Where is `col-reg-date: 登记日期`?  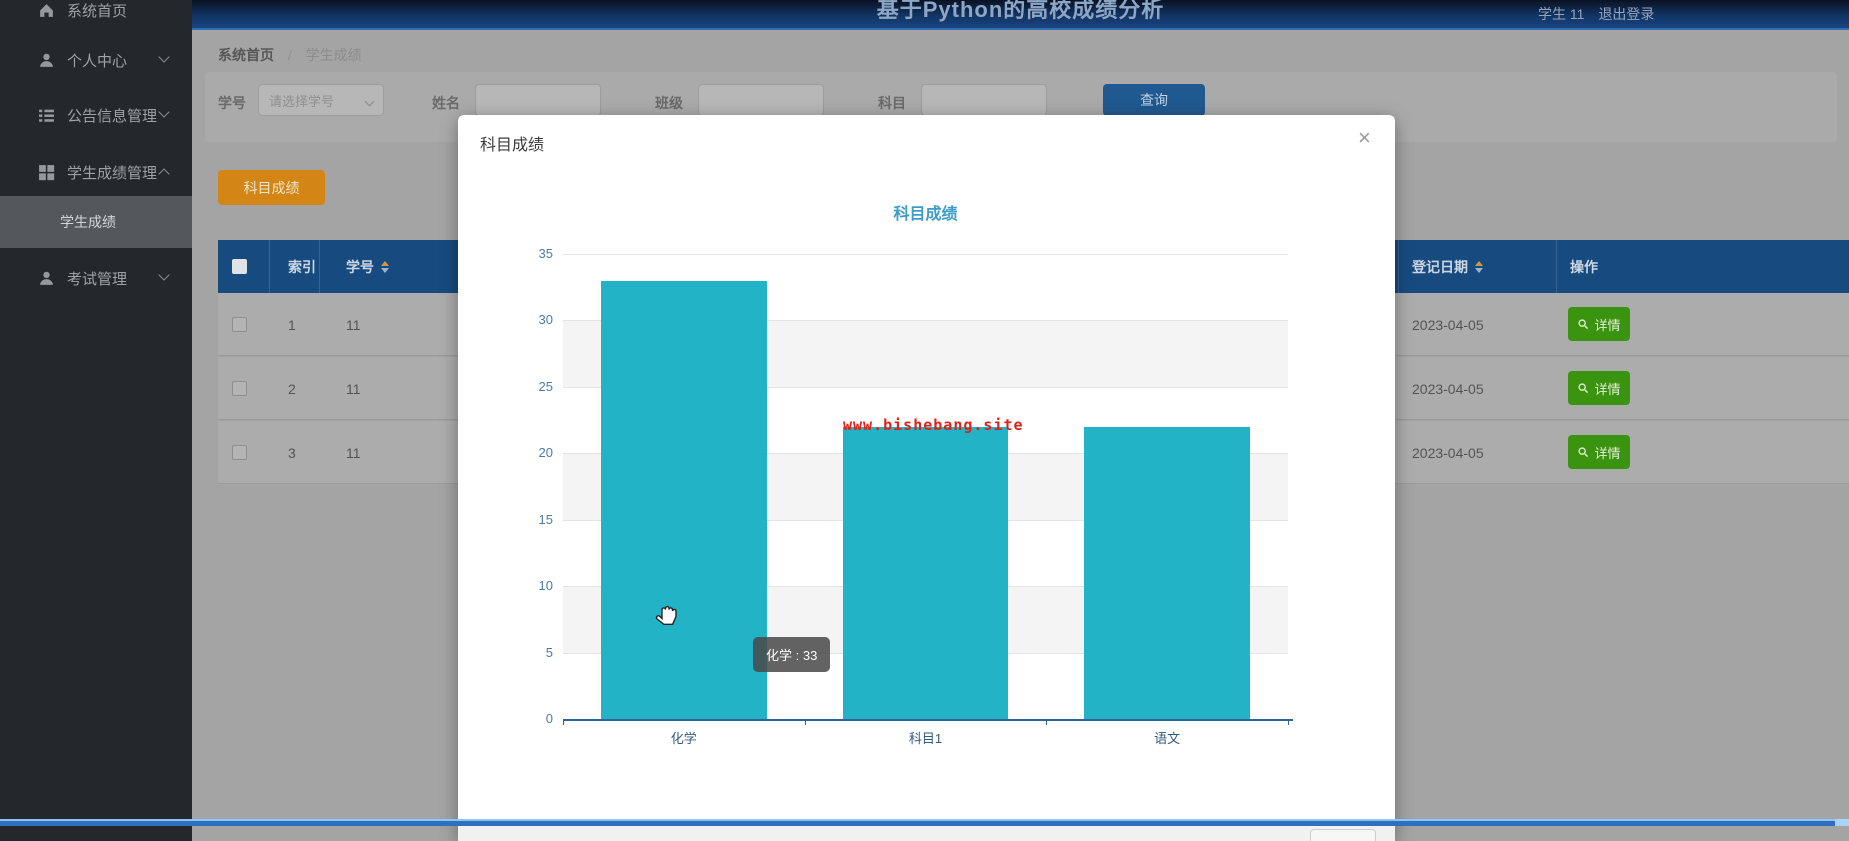 col-reg-date: 登记日期 is located at coordinates (1478, 266).